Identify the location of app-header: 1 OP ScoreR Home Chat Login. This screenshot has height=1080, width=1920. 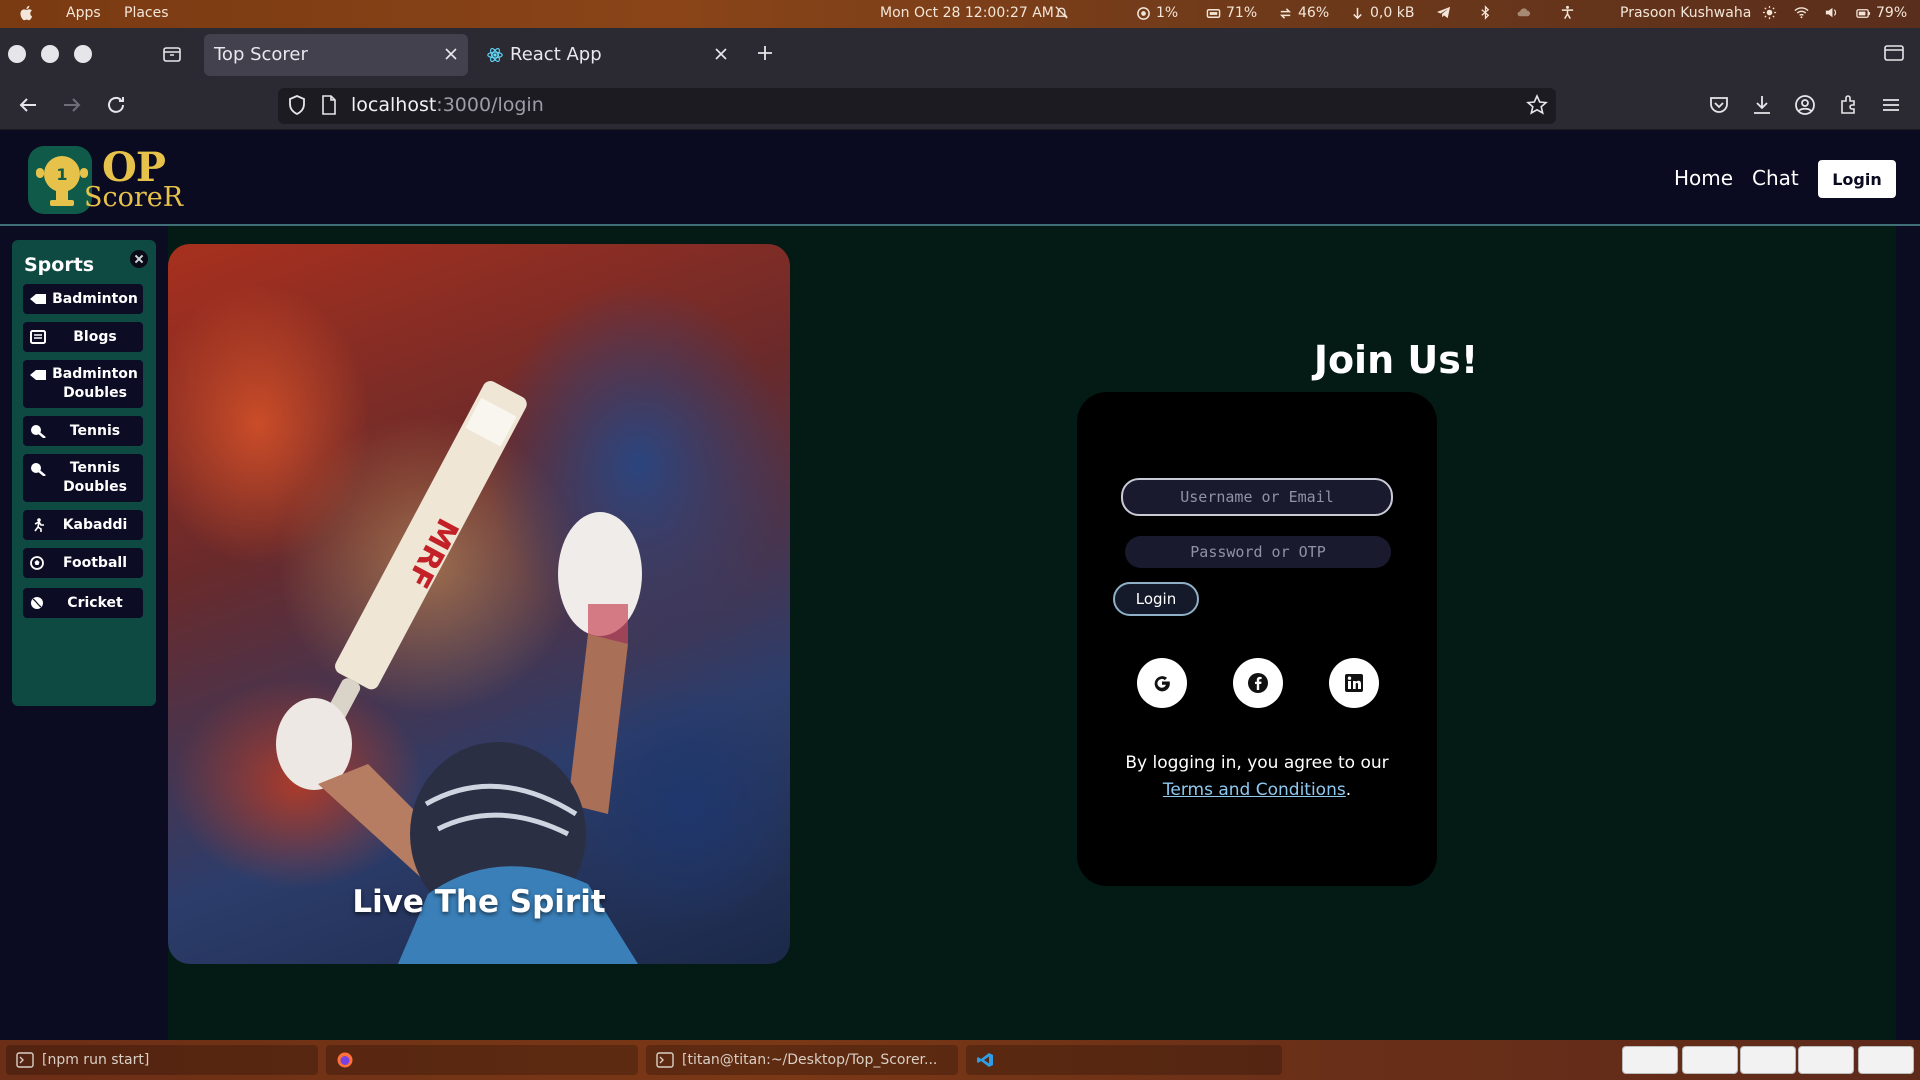
(960, 178).